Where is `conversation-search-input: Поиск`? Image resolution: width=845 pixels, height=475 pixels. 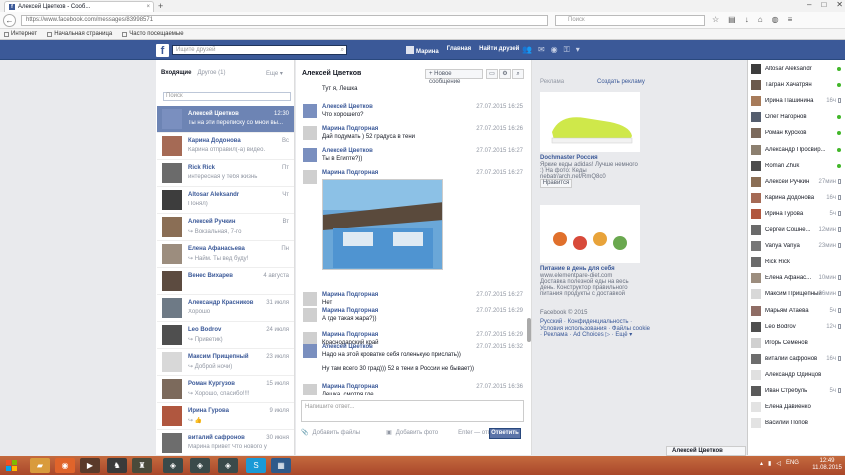
conversation-search-input: Поиск is located at coordinates (227, 96).